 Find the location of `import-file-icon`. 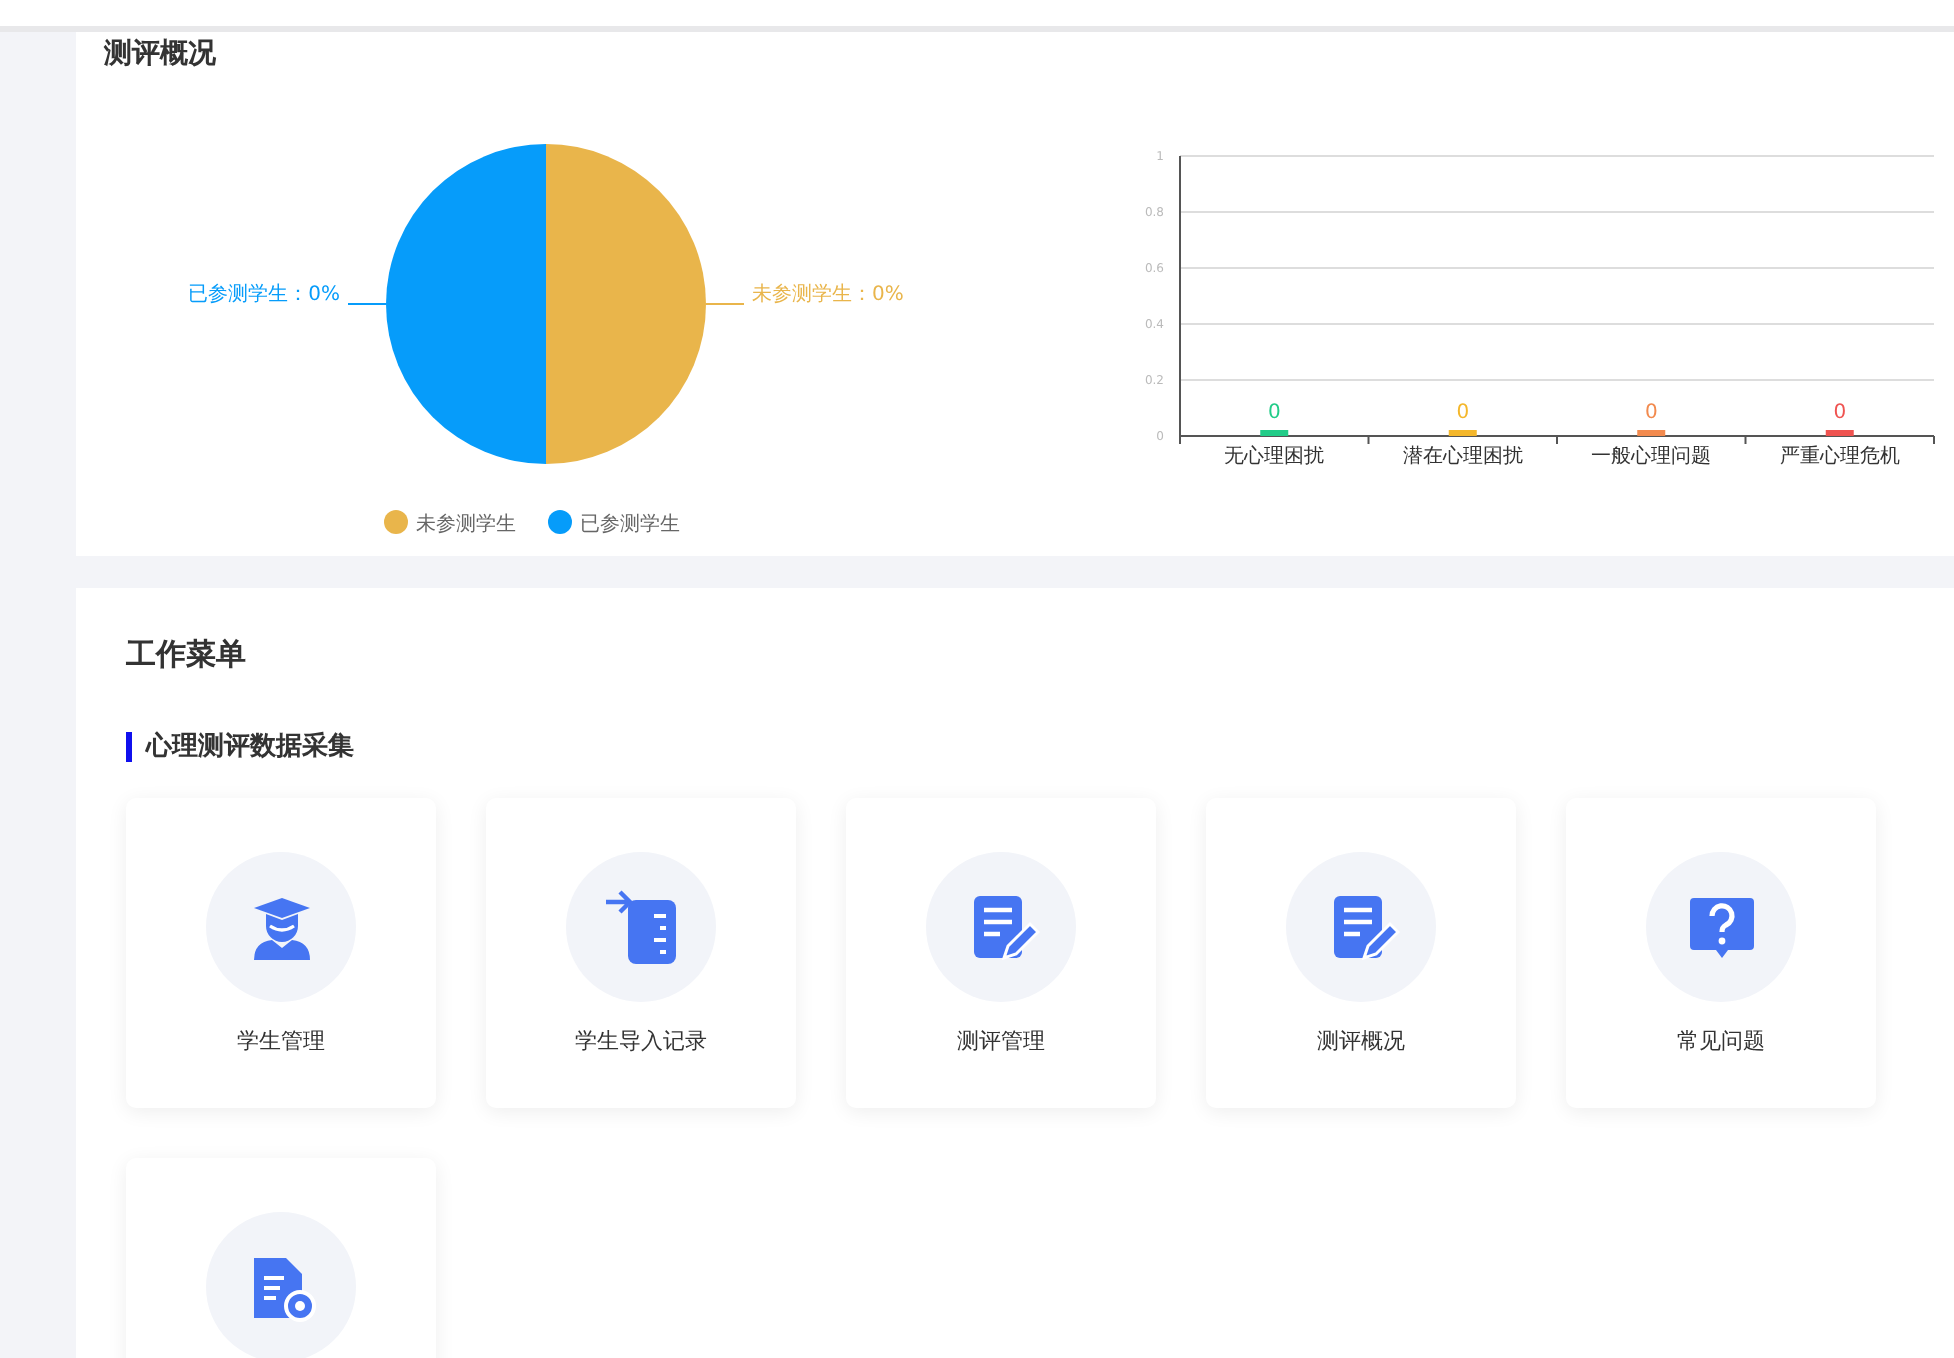

import-file-icon is located at coordinates (641, 927).